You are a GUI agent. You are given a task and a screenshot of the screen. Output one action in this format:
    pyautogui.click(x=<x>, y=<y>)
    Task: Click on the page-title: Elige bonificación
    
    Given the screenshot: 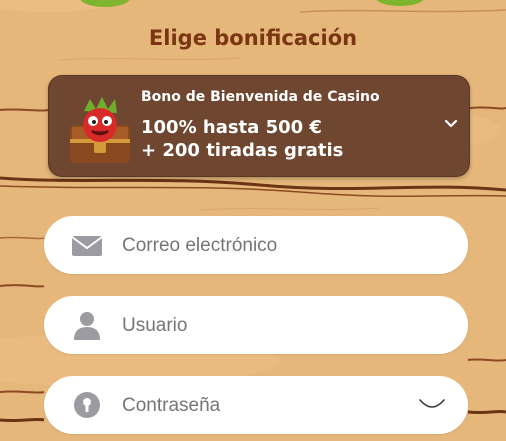 What is the action you would take?
    pyautogui.click(x=253, y=38)
    